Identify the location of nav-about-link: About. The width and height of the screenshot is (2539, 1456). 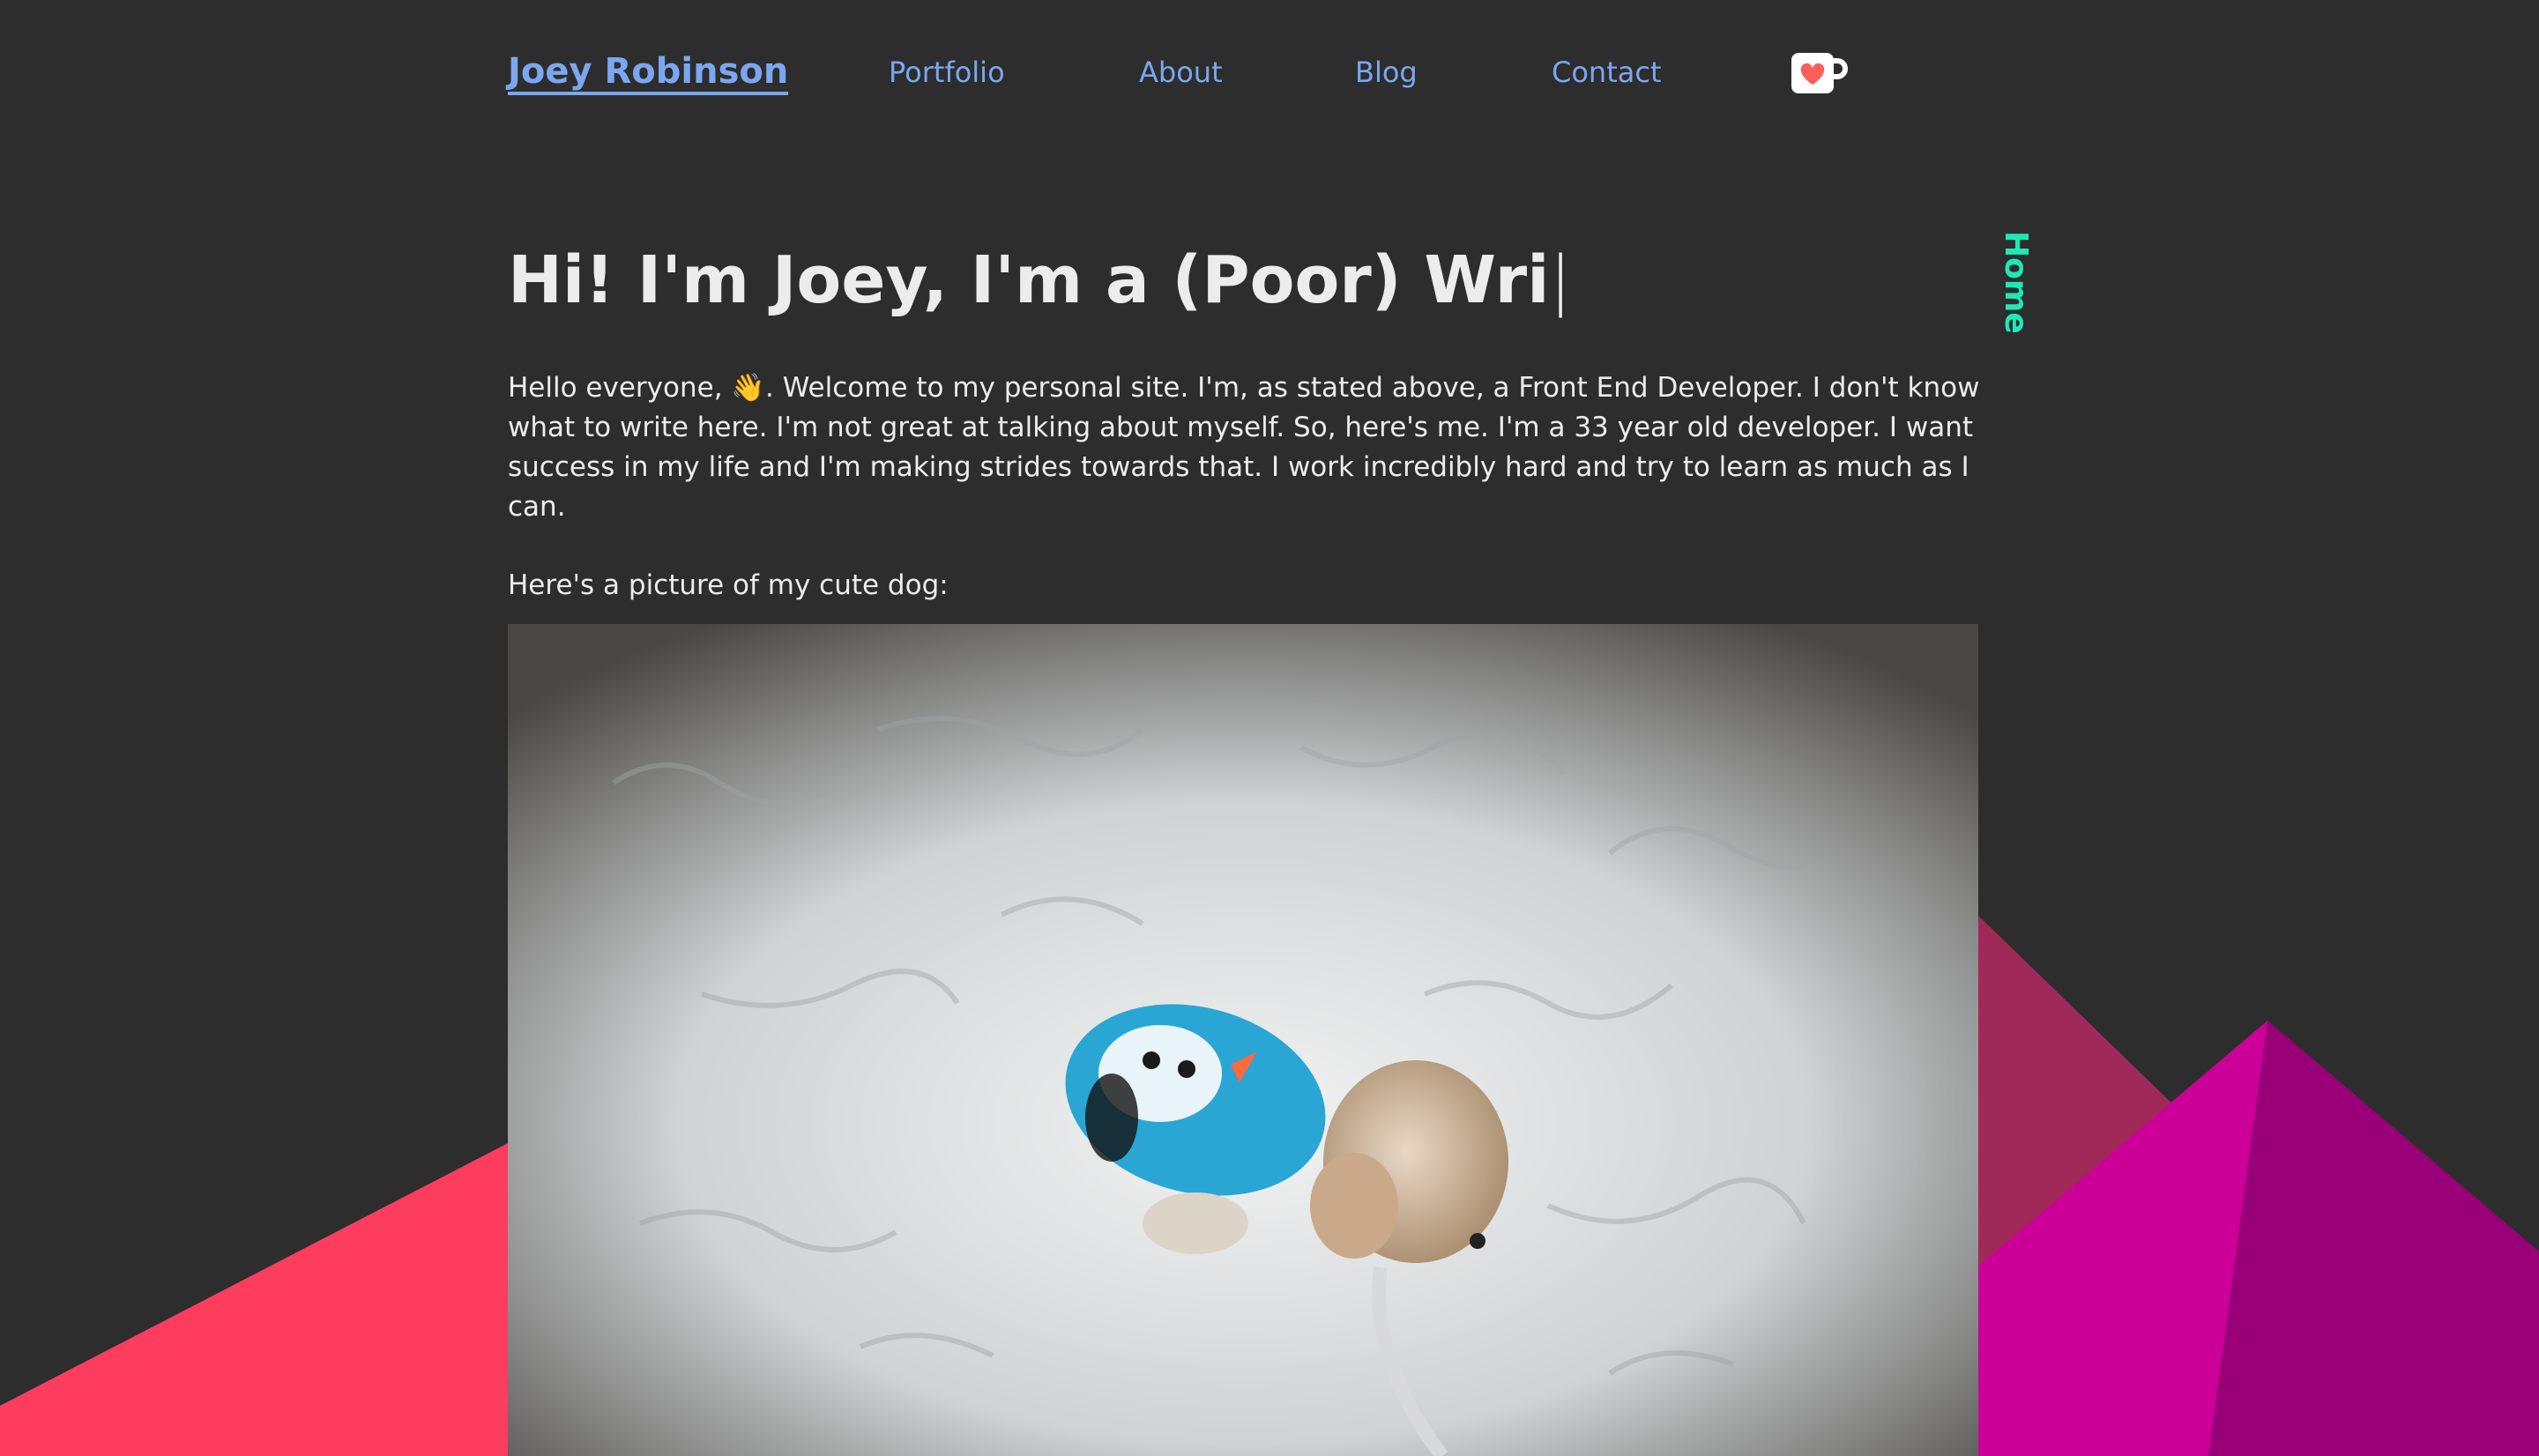
(1181, 72).